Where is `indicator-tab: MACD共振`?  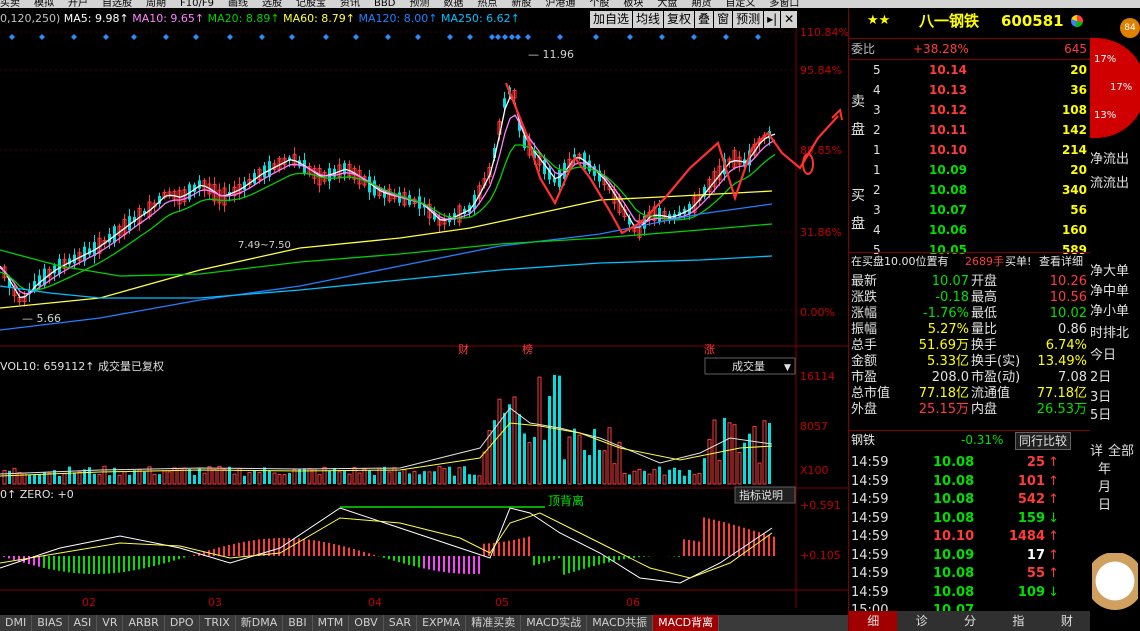
indicator-tab: MACD共振 is located at coordinates (620, 623).